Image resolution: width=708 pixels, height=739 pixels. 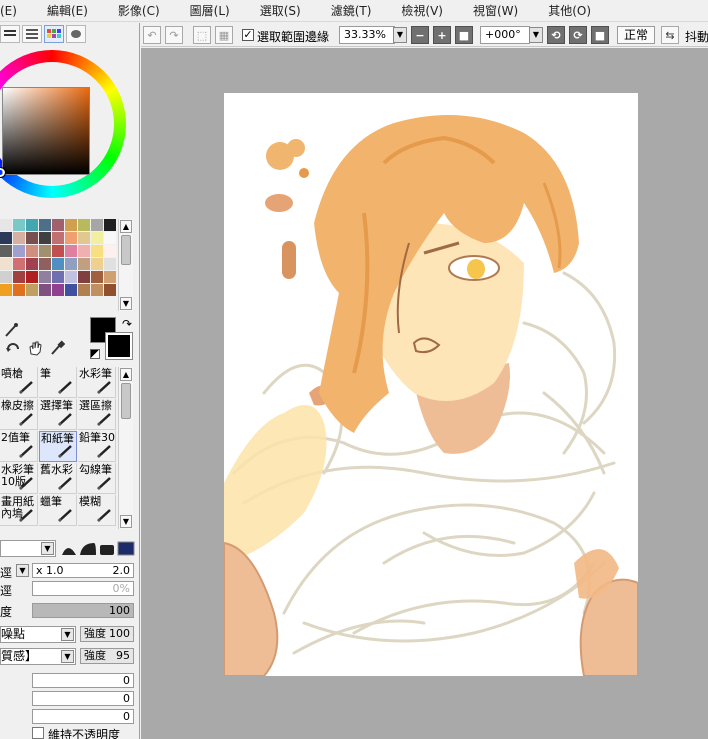 I want to click on menu-item: 編輯(E), so click(x=62, y=10).